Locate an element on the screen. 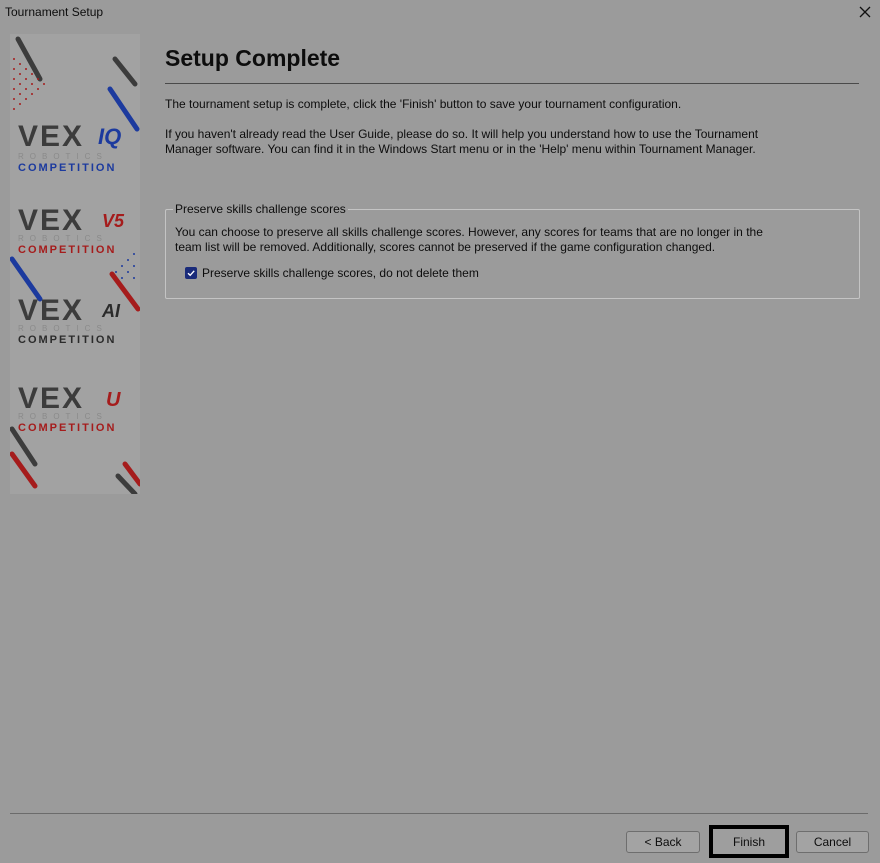 The image size is (880, 863). logo-vex-u: VEX U ROBOTICS COMPETITION is located at coordinates (75, 409).